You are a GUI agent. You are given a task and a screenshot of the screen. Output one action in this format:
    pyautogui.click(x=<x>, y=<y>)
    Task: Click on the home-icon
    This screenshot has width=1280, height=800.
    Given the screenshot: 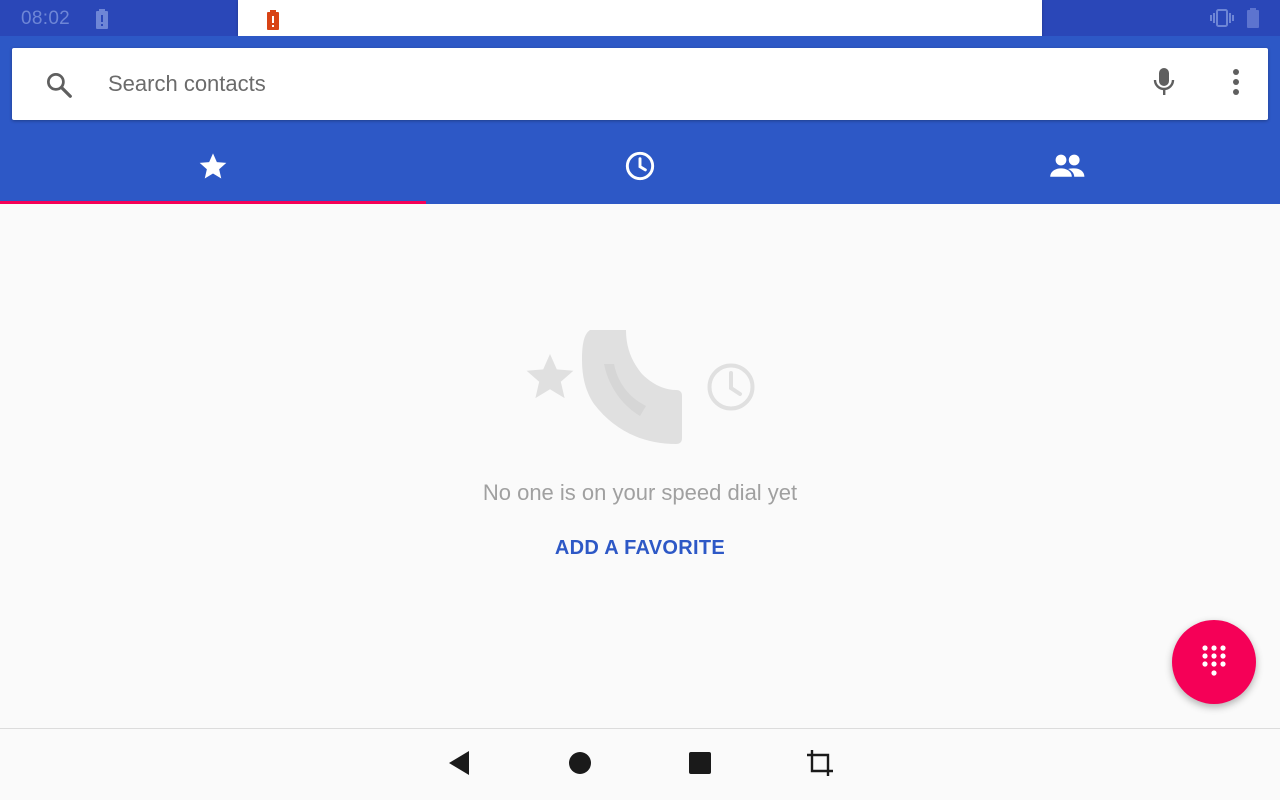 What is the action you would take?
    pyautogui.click(x=580, y=765)
    